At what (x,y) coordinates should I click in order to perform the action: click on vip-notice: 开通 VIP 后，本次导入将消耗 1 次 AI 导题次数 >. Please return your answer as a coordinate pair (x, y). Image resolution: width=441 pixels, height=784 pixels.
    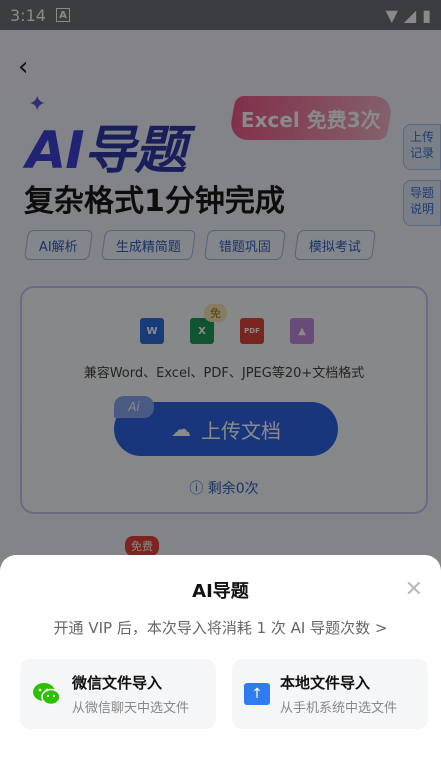
    Looking at the image, I should click on (220, 627).